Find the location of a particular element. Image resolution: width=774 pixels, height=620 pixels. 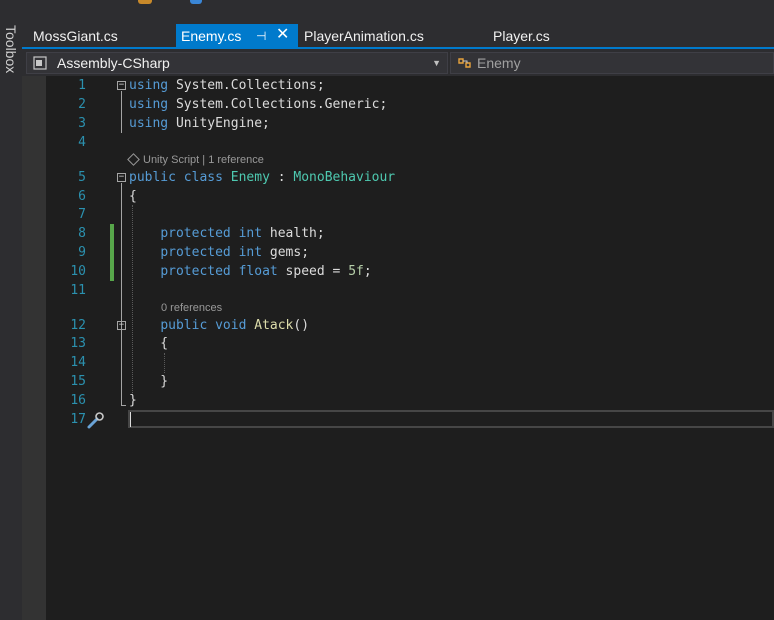

line-number: 5 is located at coordinates (82, 177).